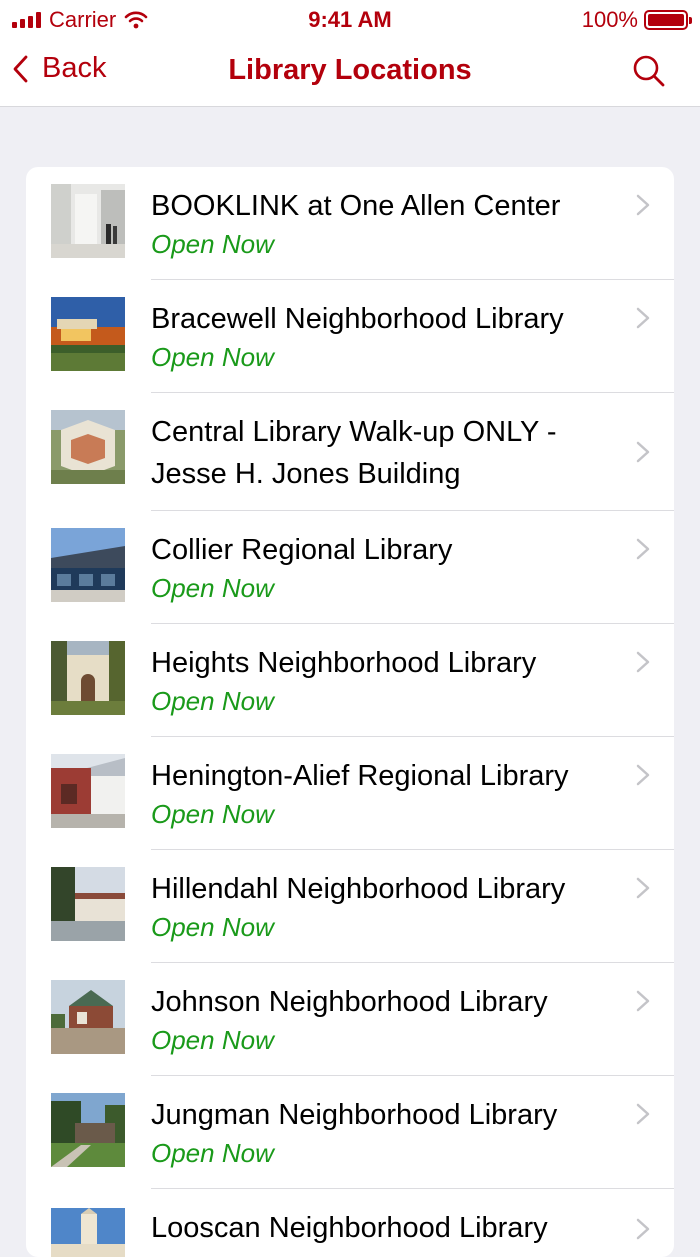 The width and height of the screenshot is (700, 1257). Describe the element at coordinates (357, 319) in the screenshot. I see `location-name: Bracewell Neighborhood Library` at that location.